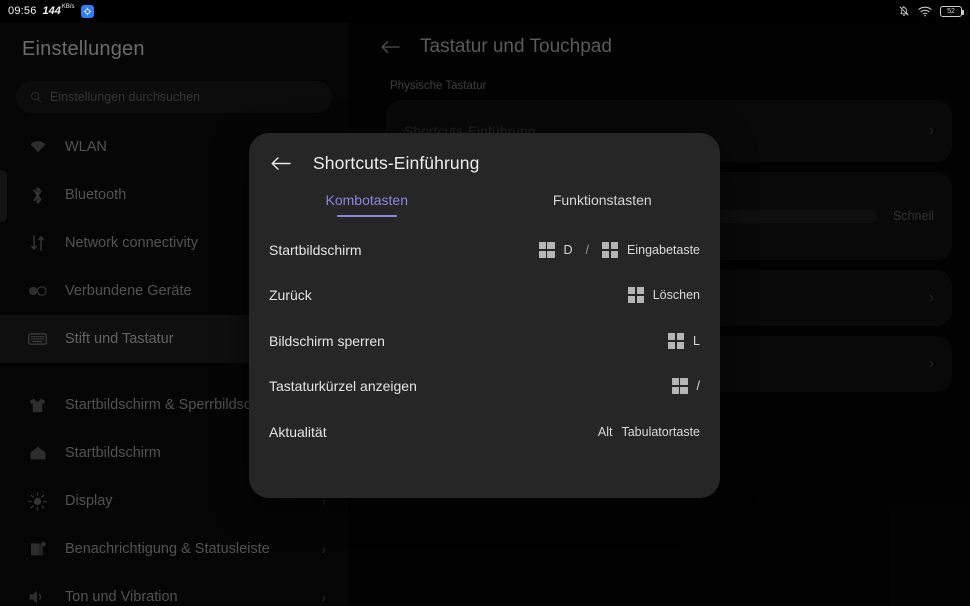 This screenshot has height=606, width=970. What do you see at coordinates (87, 11) in the screenshot?
I see `app-icon` at bounding box center [87, 11].